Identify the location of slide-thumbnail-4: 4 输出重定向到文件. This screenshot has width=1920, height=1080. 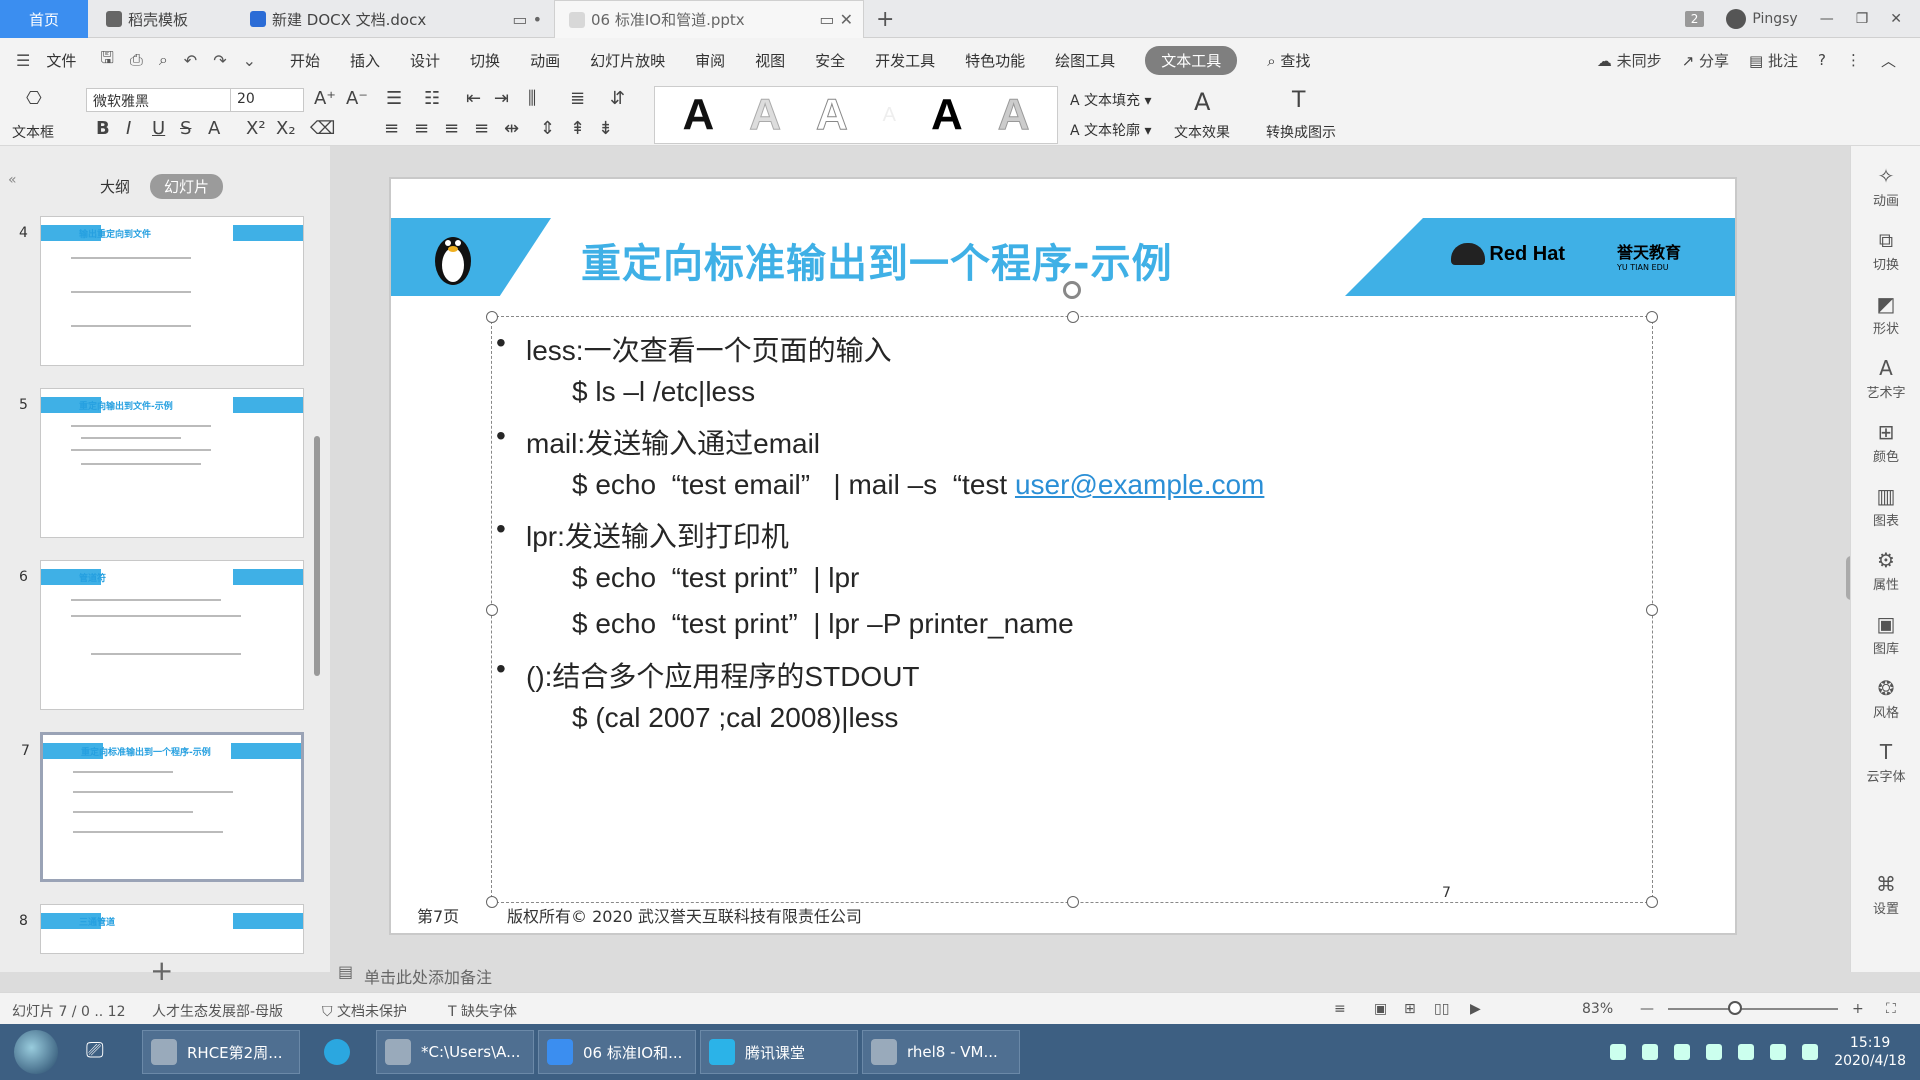
(161, 291).